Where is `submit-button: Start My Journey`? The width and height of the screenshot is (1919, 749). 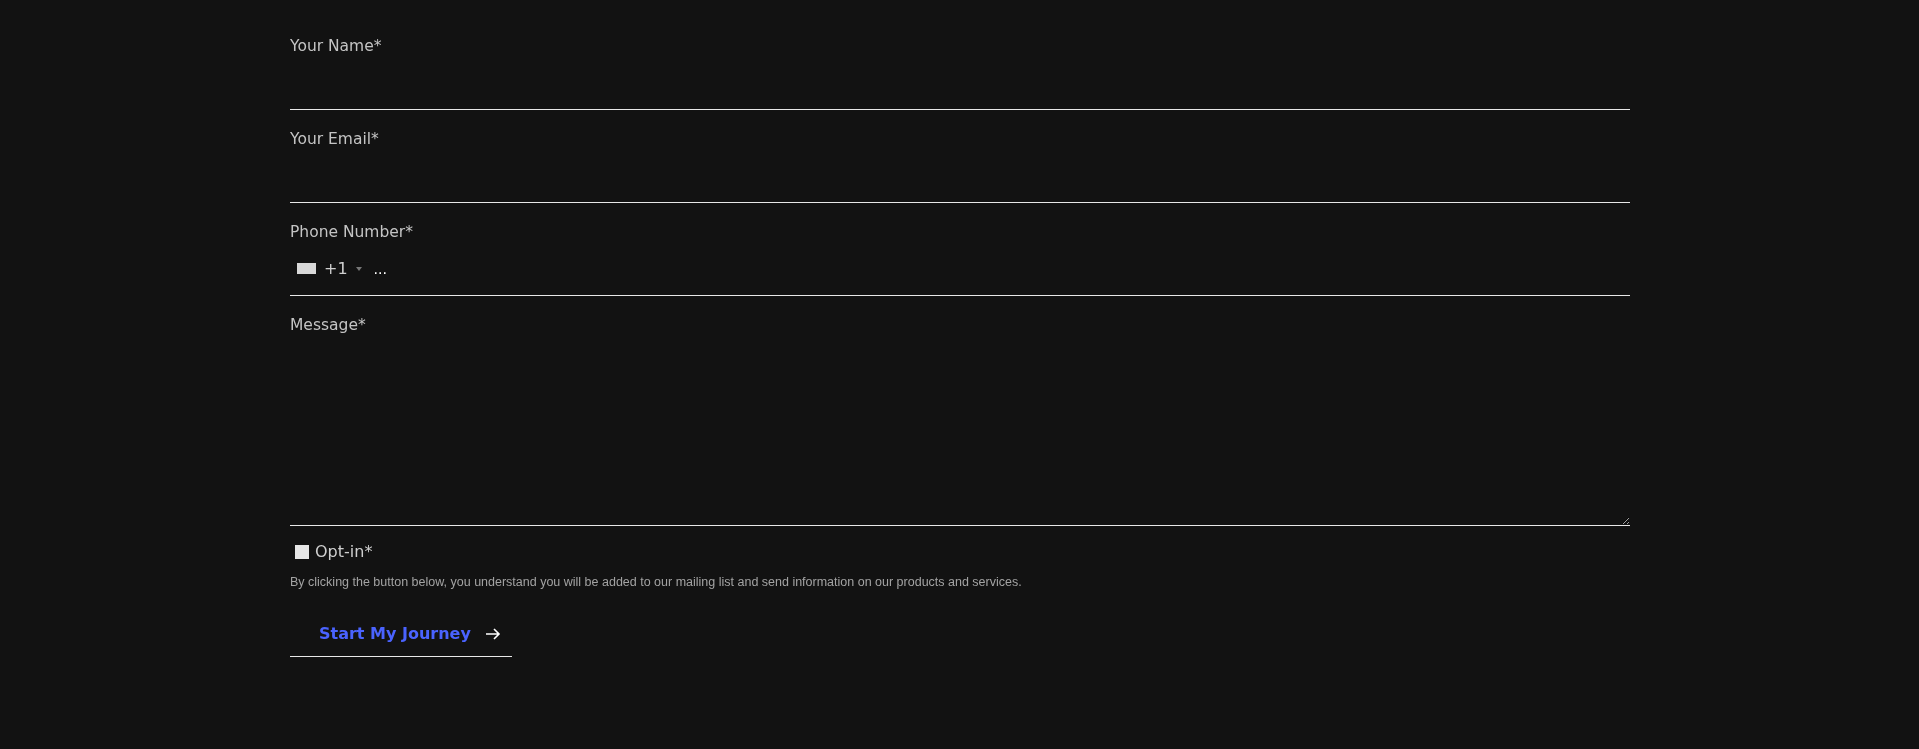 submit-button: Start My Journey is located at coordinates (401, 634).